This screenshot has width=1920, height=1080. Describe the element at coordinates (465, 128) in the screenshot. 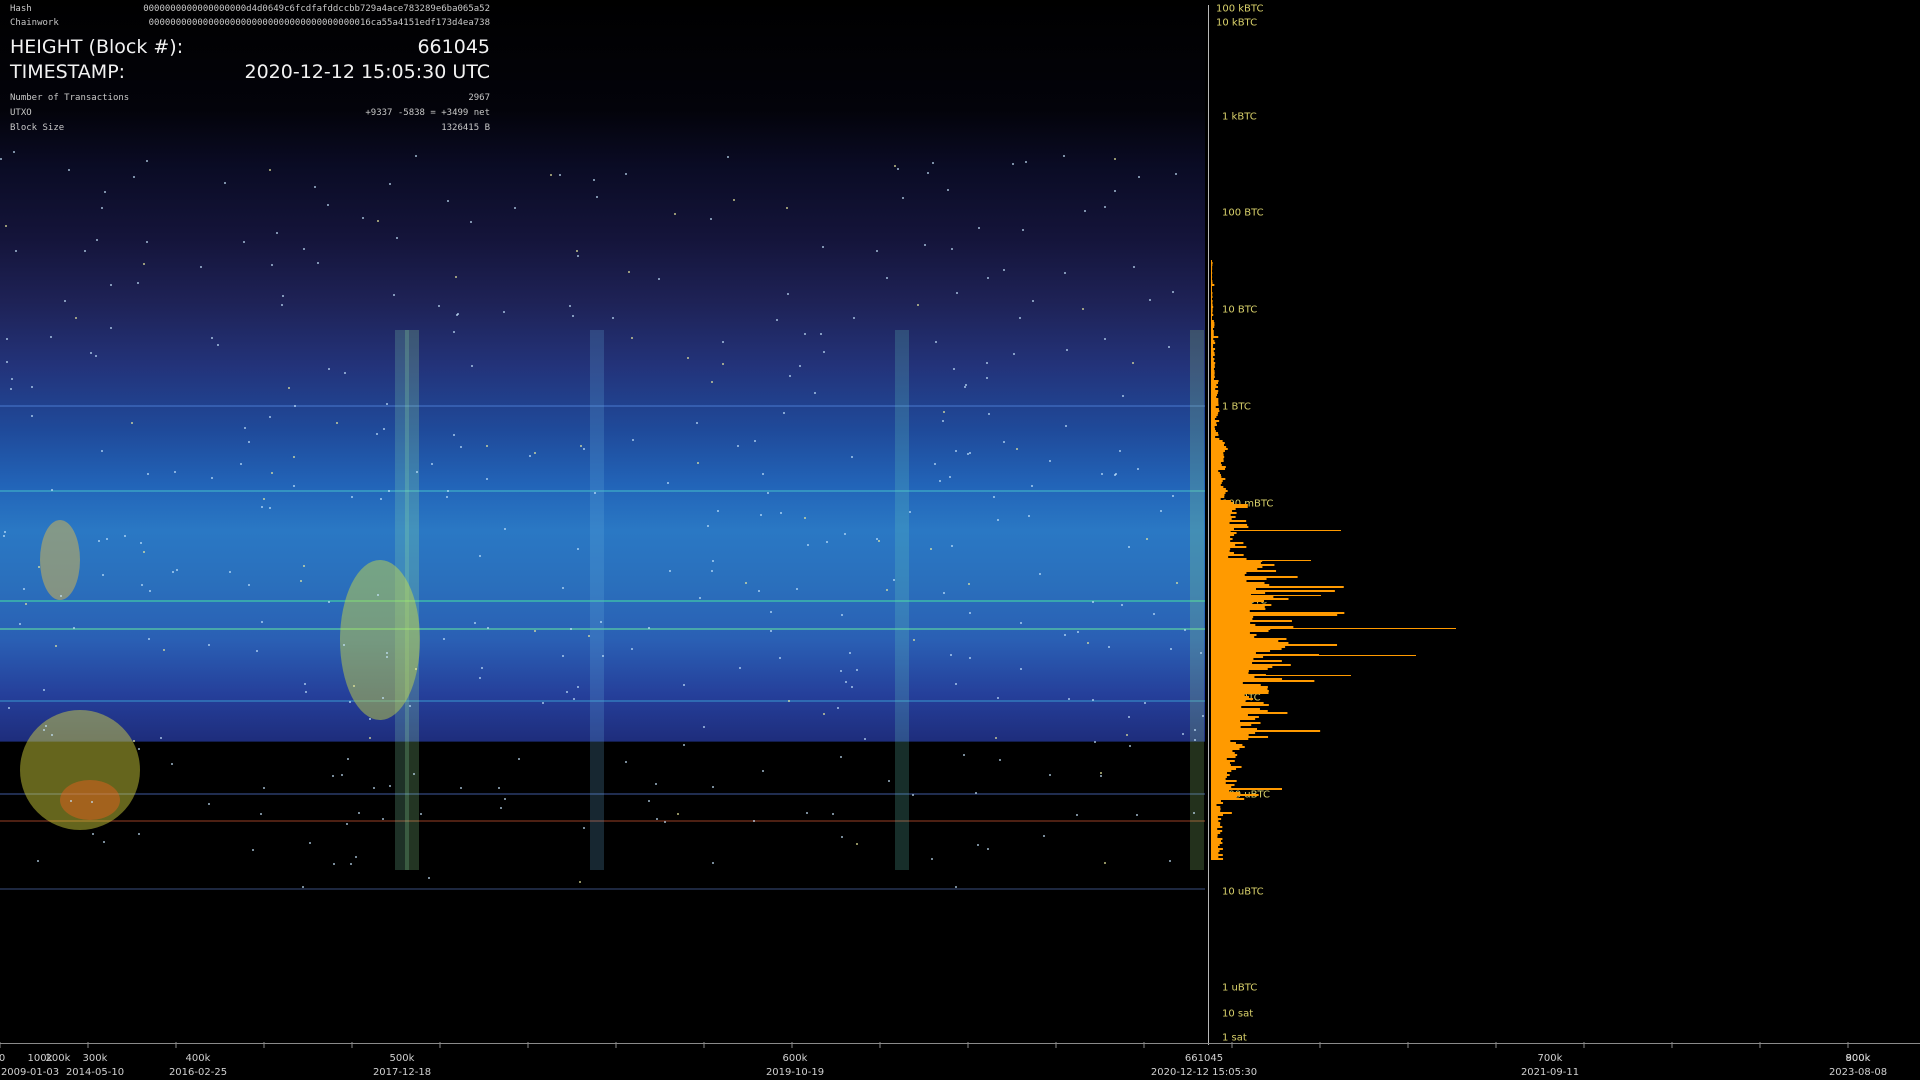

I see `block-size-value: 1326415 B` at that location.